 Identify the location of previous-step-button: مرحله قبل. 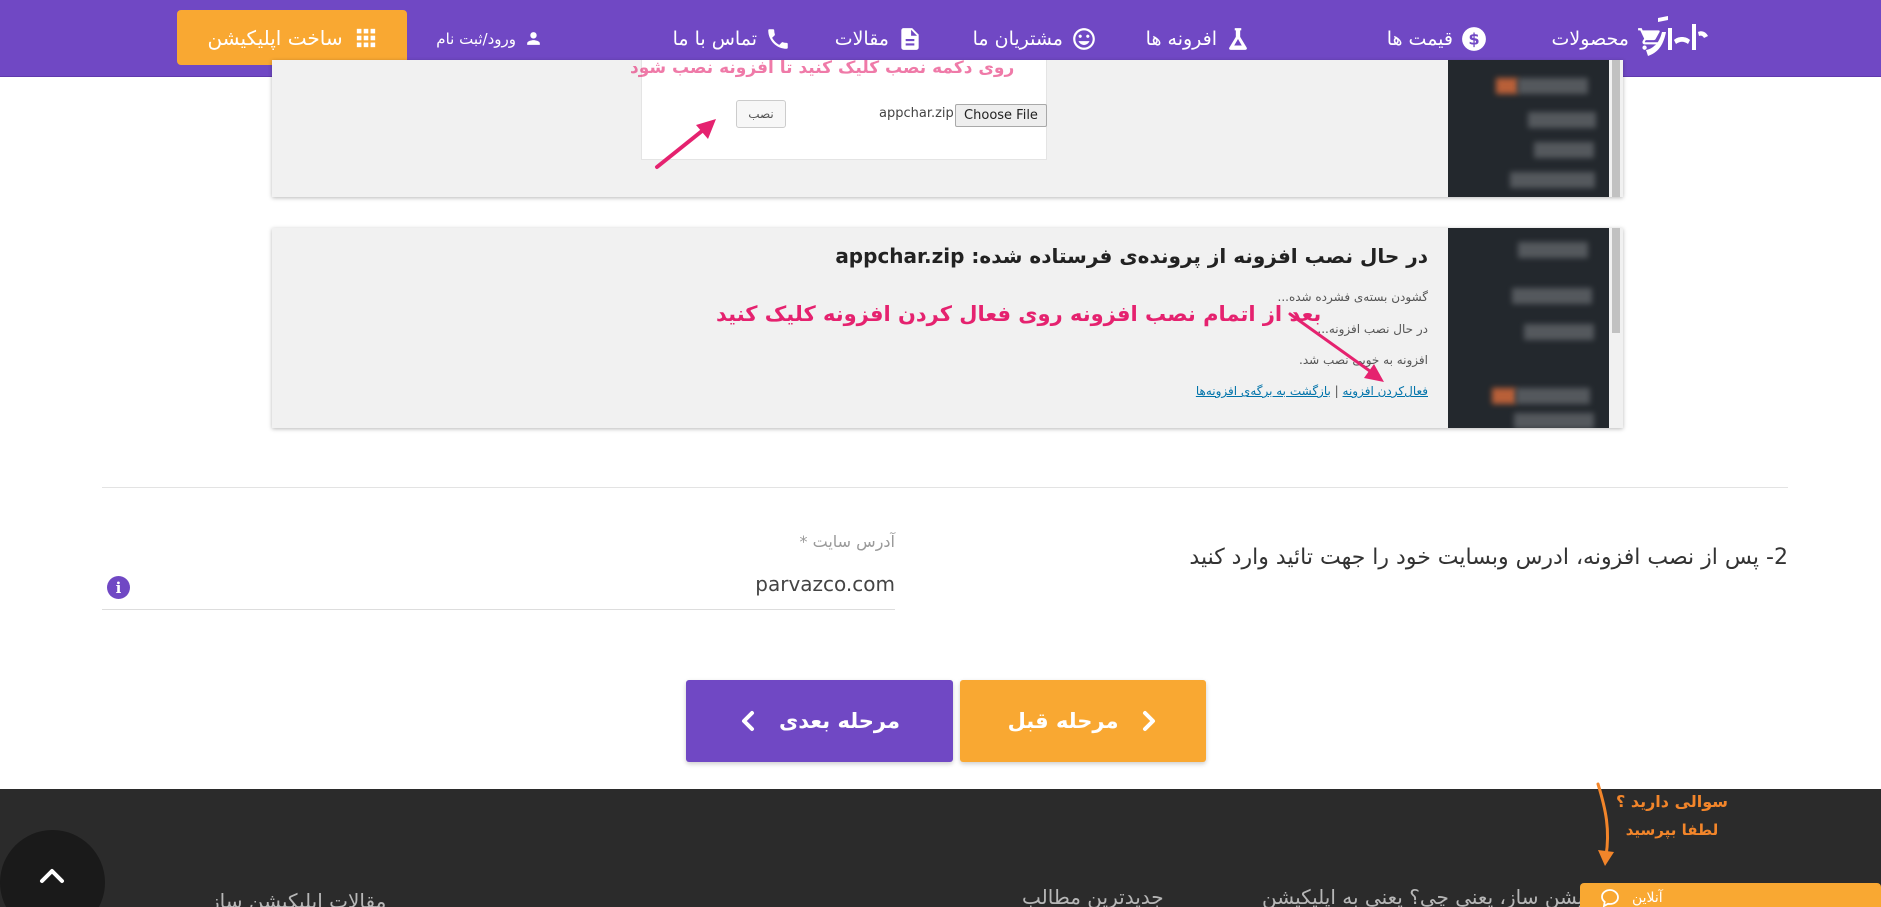
(1083, 721).